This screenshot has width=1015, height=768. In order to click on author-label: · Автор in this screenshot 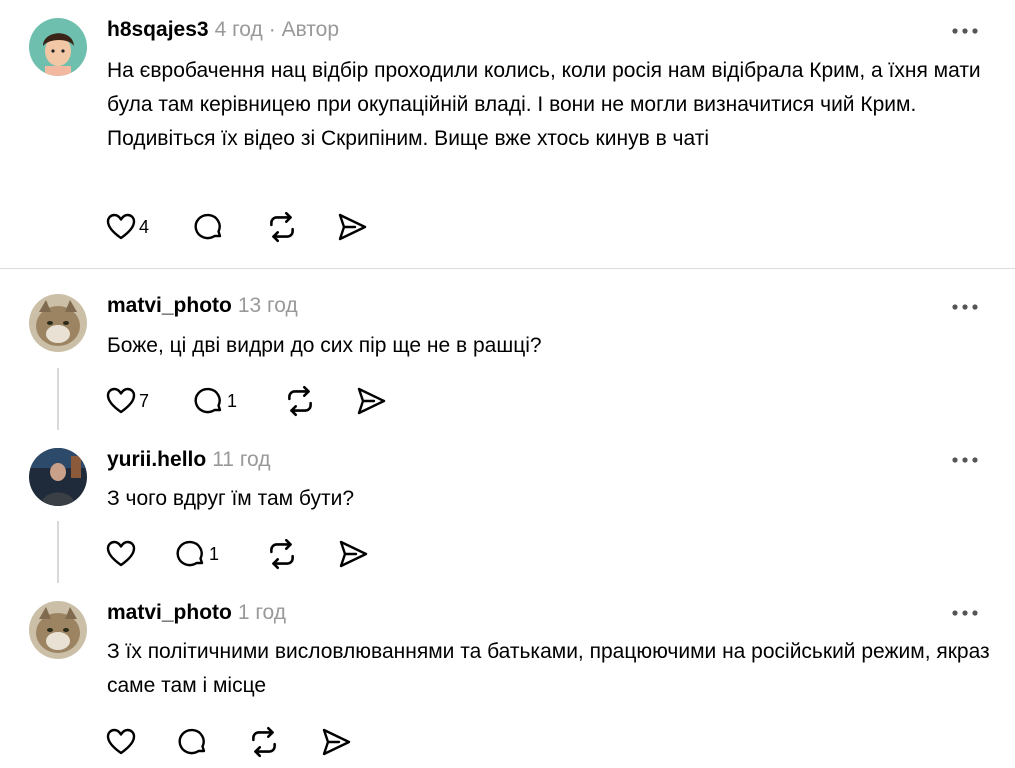, I will do `click(304, 29)`.